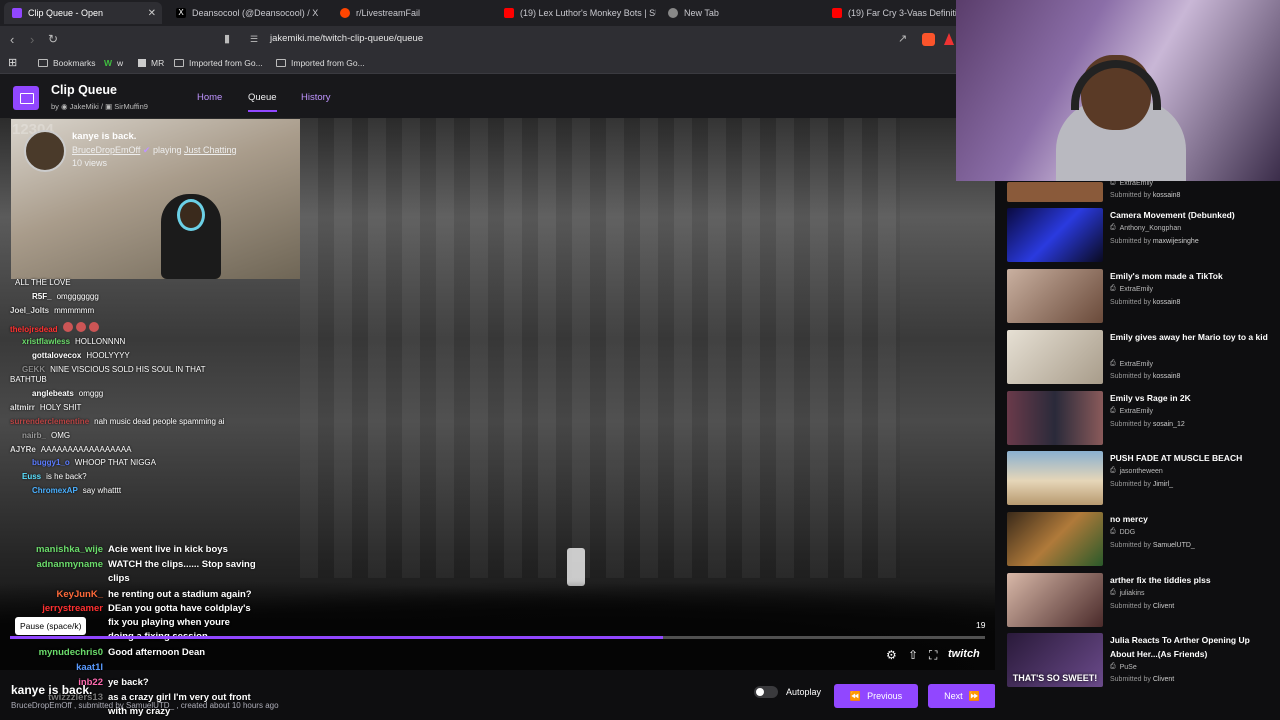 The width and height of the screenshot is (1280, 720). What do you see at coordinates (99, 106) in the screenshot?
I see `app-authors: by ◉ JakeMiki / ▣ SirMuffin9` at bounding box center [99, 106].